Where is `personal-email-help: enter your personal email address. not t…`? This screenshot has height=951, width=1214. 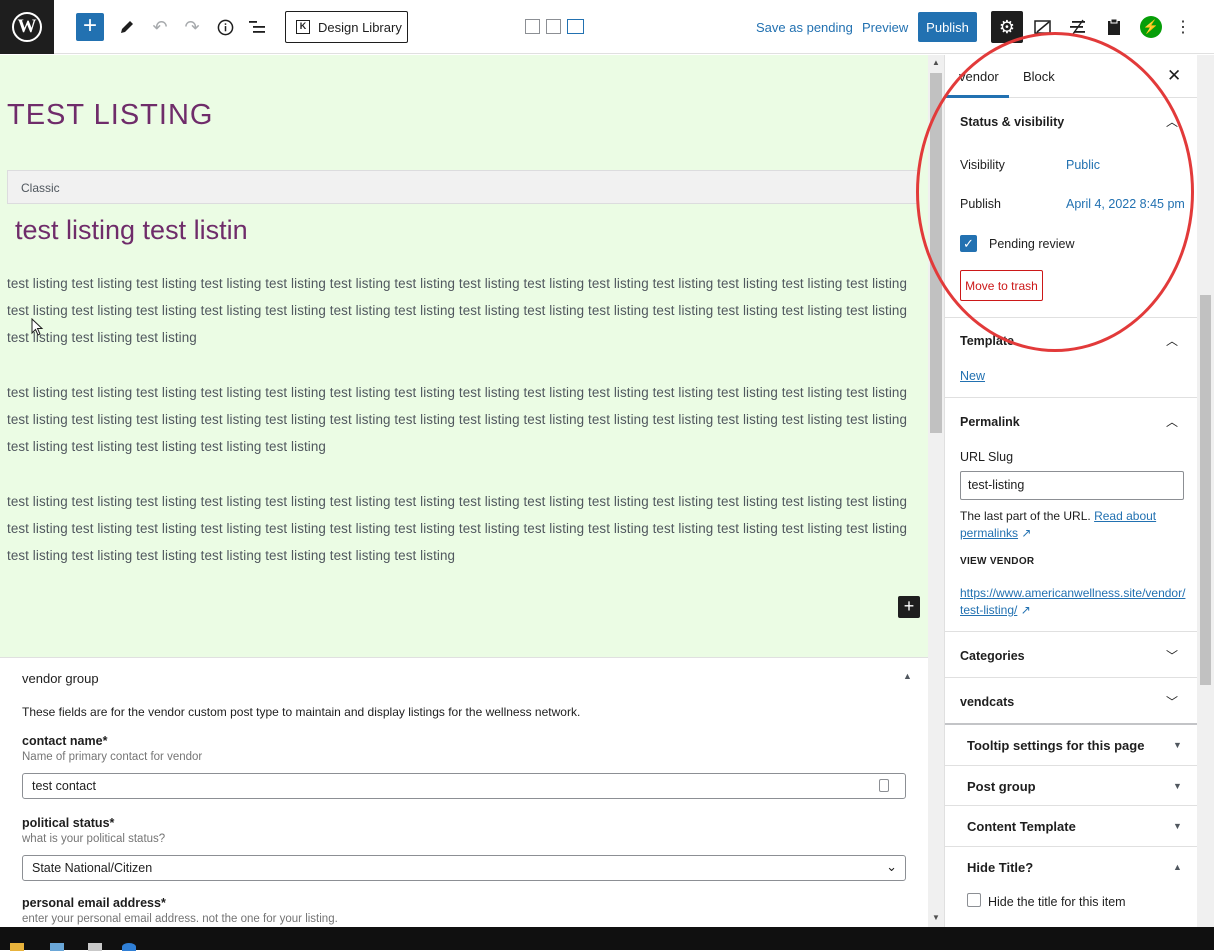 personal-email-help: enter your personal email address. not t… is located at coordinates (180, 919).